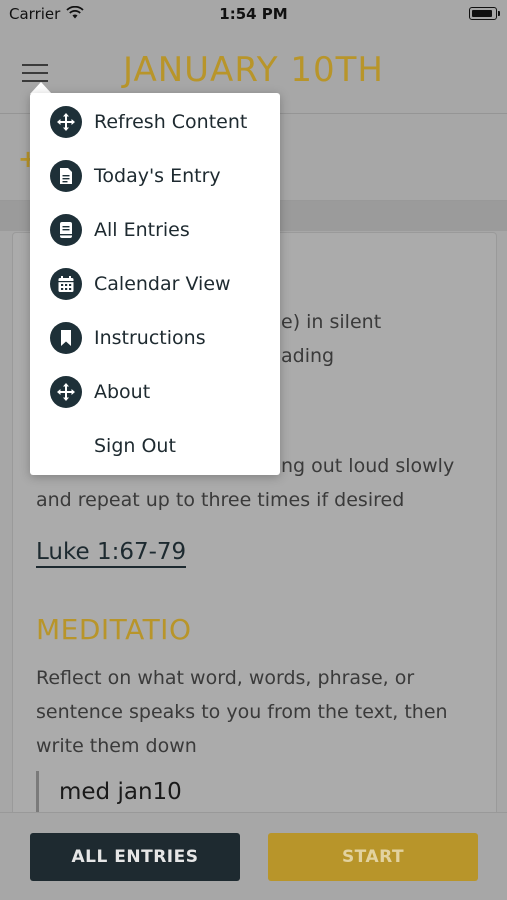 The height and width of the screenshot is (900, 507). I want to click on menu-item-all-entries: All Entries, so click(155, 230).